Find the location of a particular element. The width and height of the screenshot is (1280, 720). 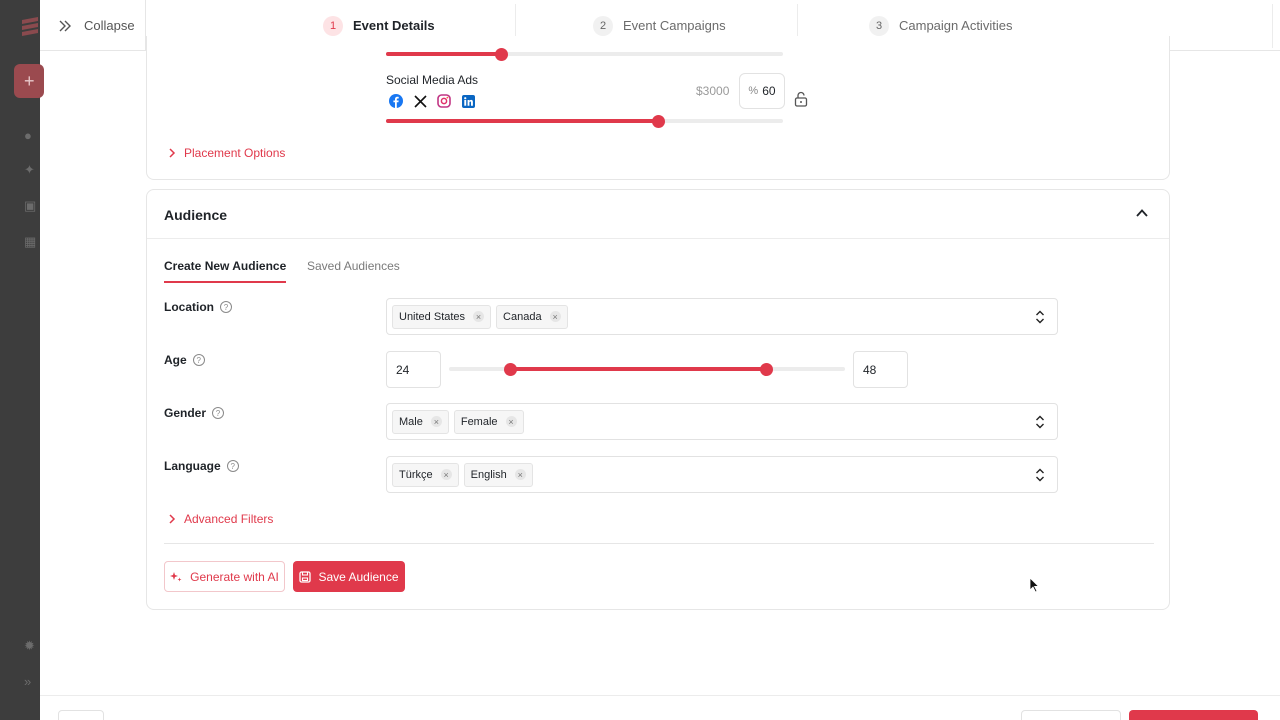

step-label: Campaign Activities is located at coordinates (956, 25).